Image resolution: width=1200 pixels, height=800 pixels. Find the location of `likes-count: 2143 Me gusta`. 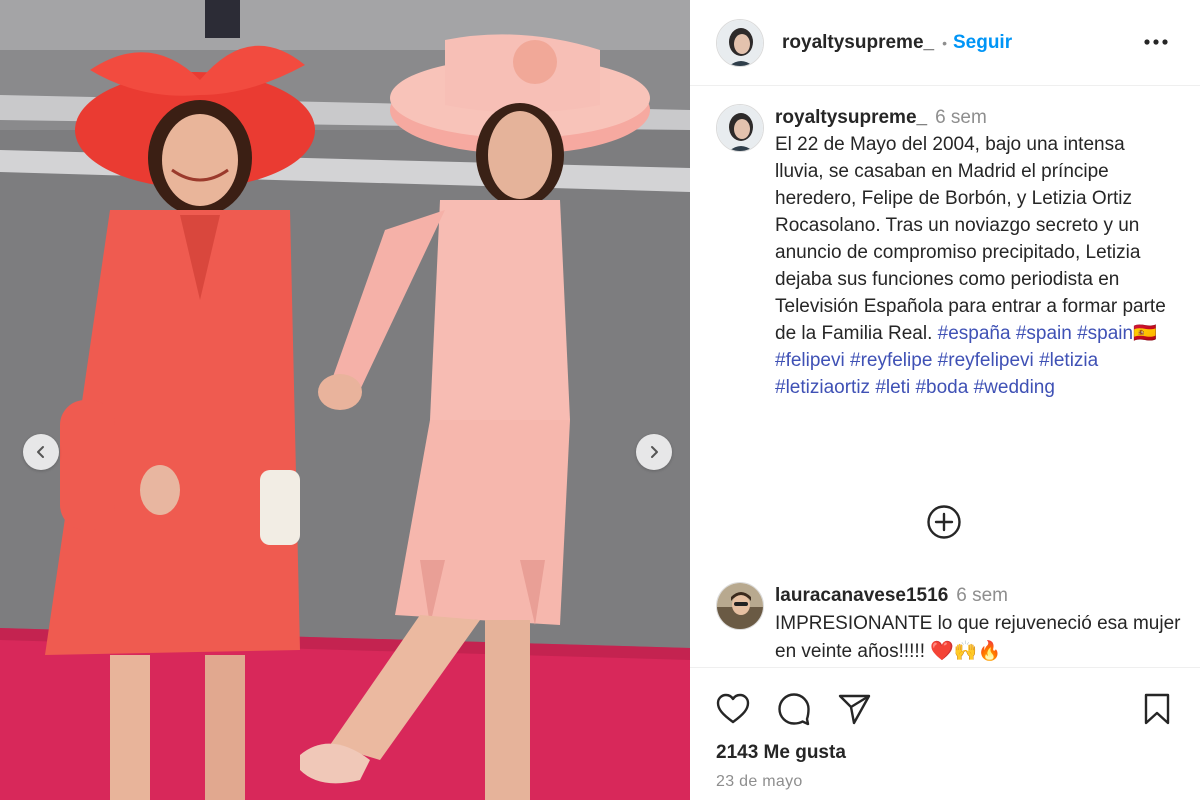

likes-count: 2143 Me gusta is located at coordinates (781, 753).